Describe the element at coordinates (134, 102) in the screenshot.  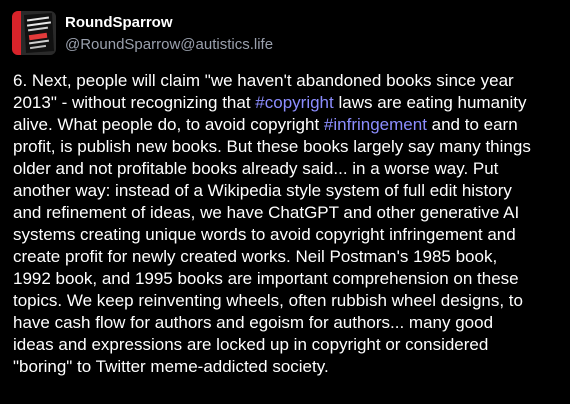
I see `post-text: 2013" - without recognizing that` at that location.